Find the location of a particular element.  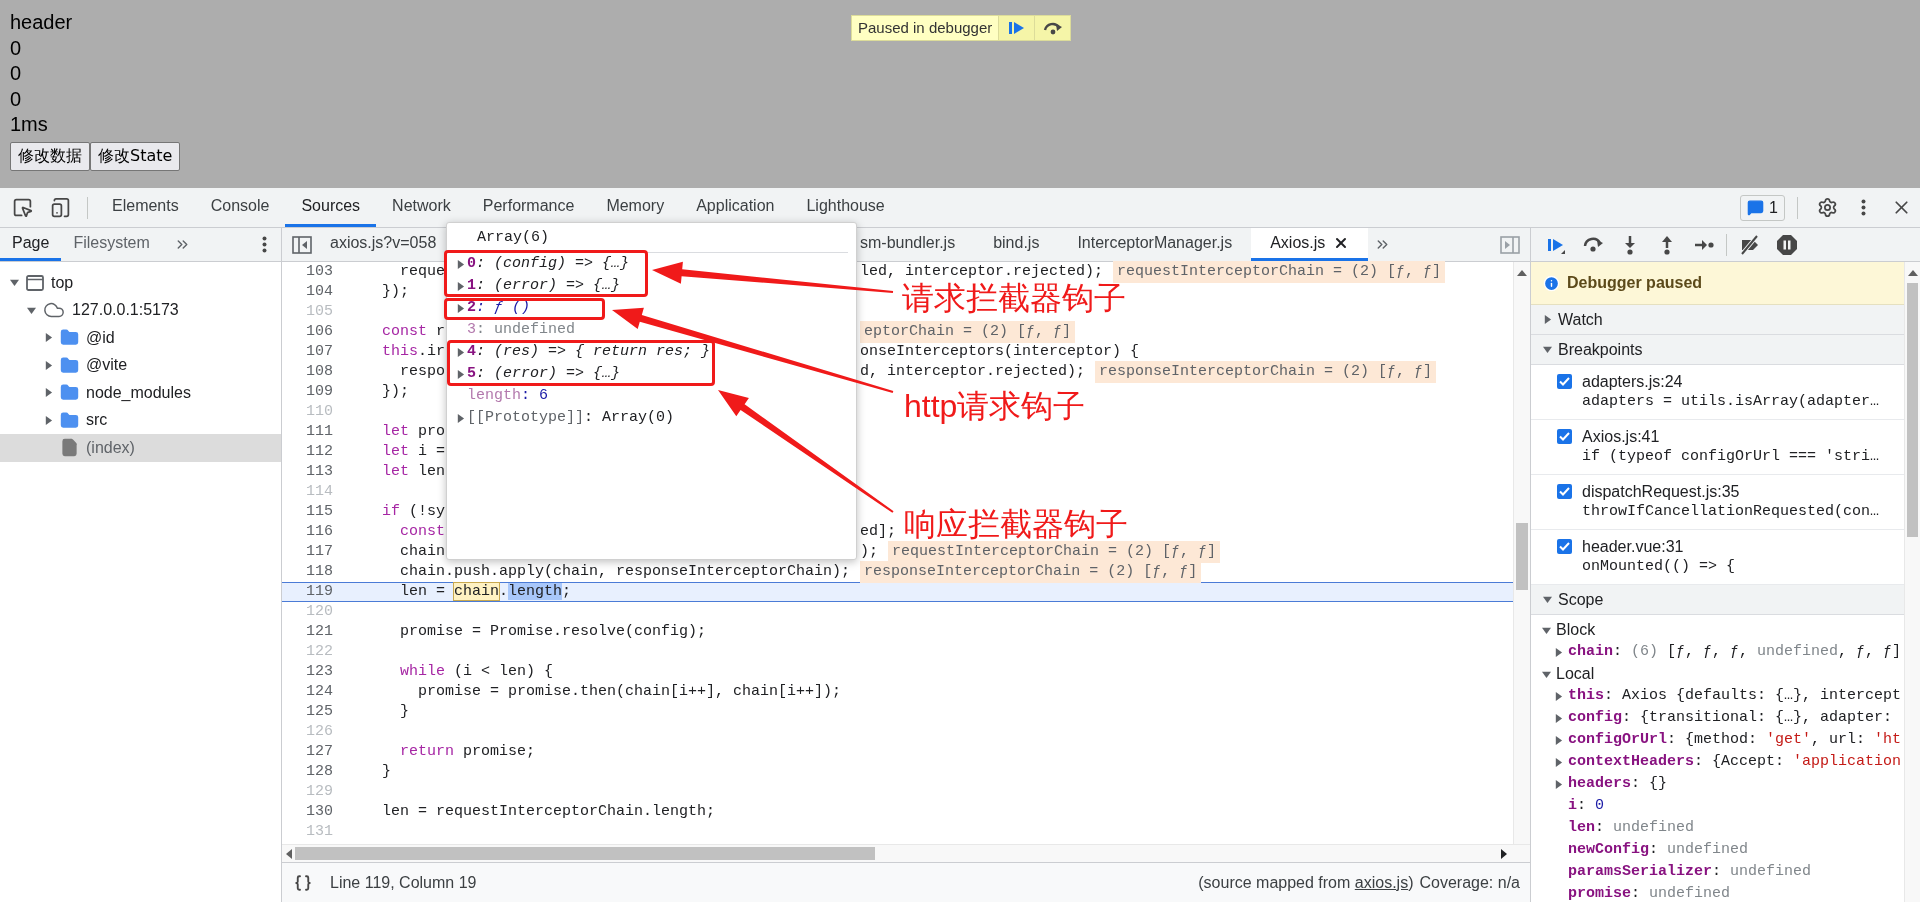

breakpoint-location: adapters.js:24 is located at coordinates (1731, 382).